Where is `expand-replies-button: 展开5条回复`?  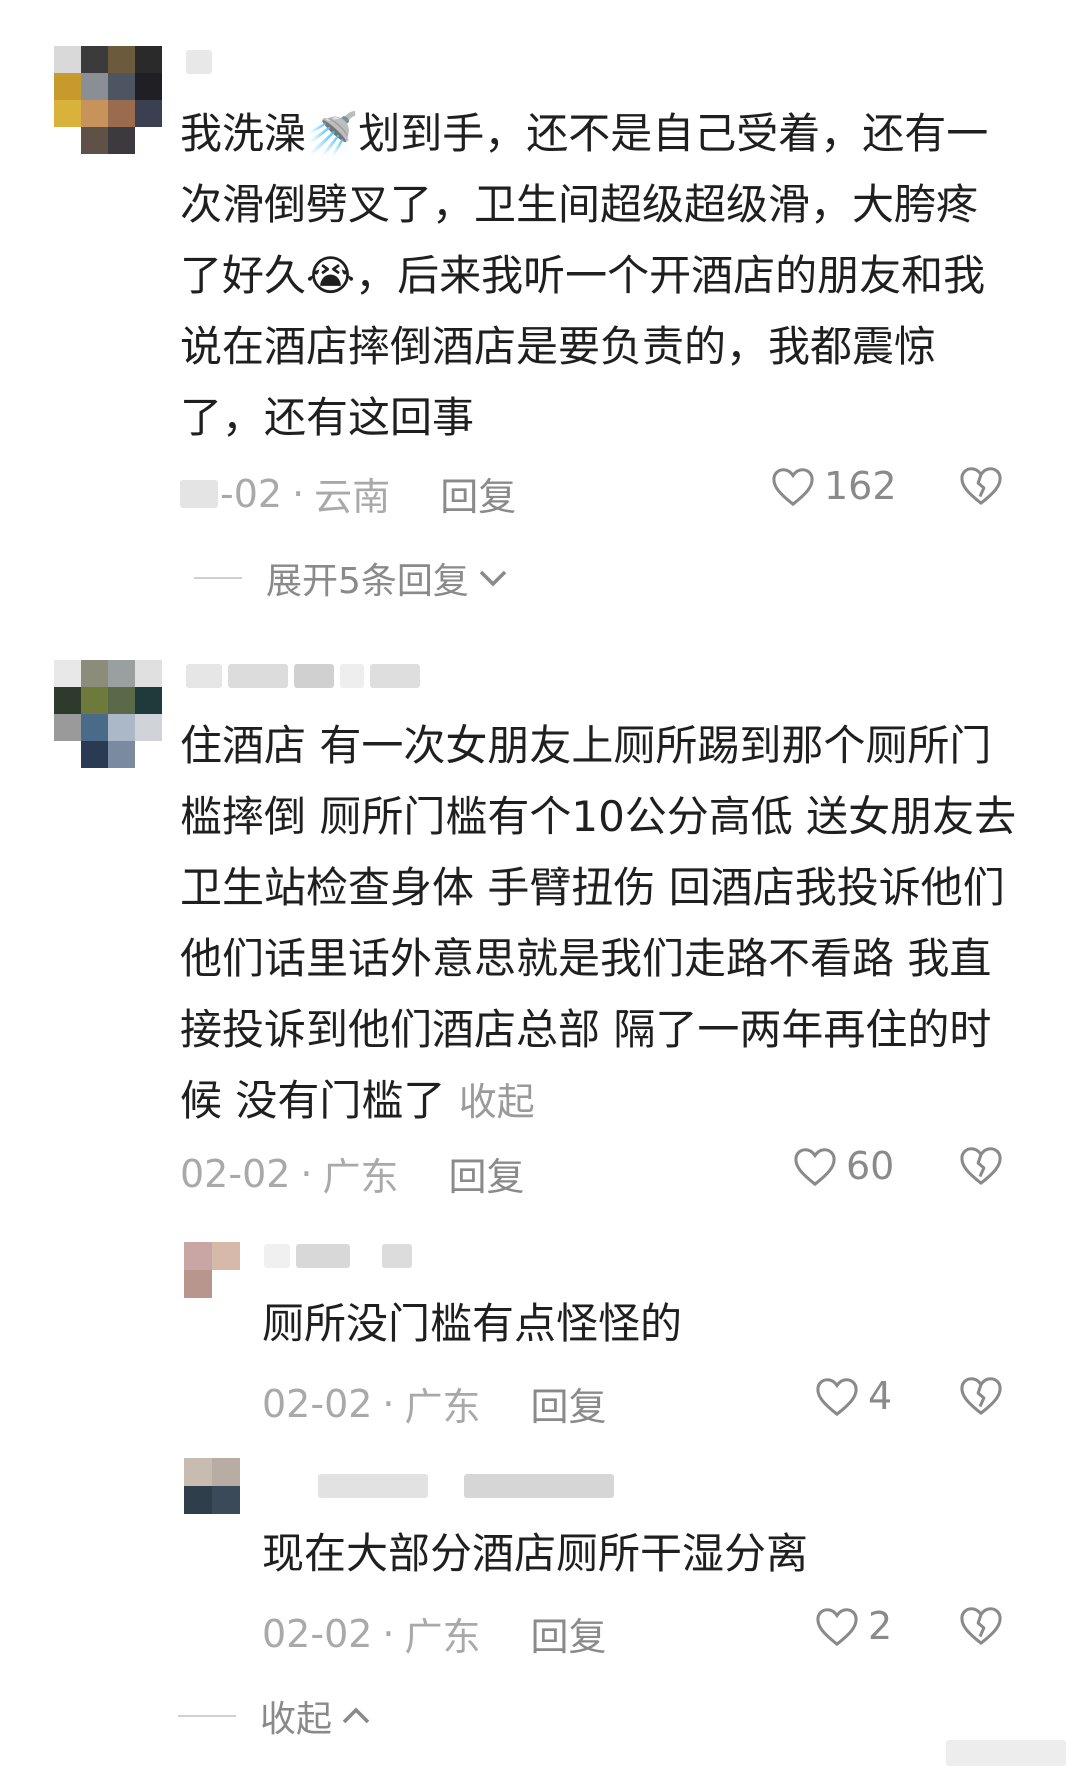 expand-replies-button: 展开5条回复 is located at coordinates (351, 578).